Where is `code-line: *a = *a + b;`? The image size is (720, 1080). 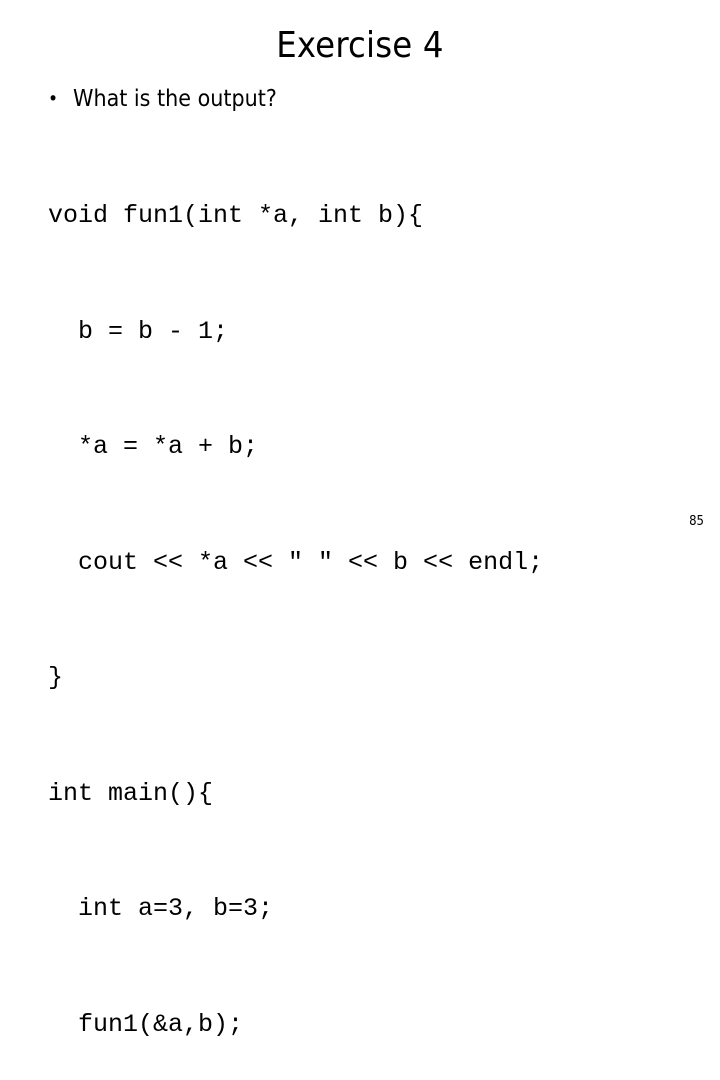
code-line: *a = *a + b; is located at coordinates (153, 446).